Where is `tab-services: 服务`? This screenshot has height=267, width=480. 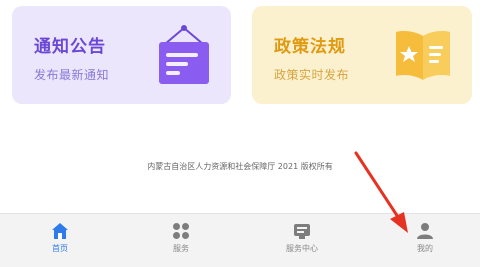 tab-services: 服务 is located at coordinates (181, 240).